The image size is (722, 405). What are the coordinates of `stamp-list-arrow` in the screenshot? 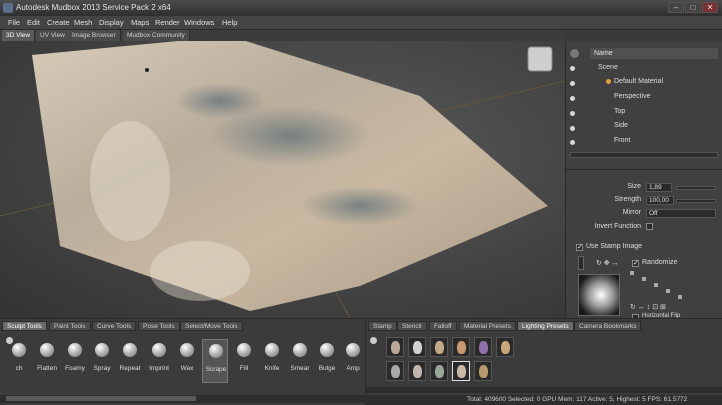 It's located at (581, 263).